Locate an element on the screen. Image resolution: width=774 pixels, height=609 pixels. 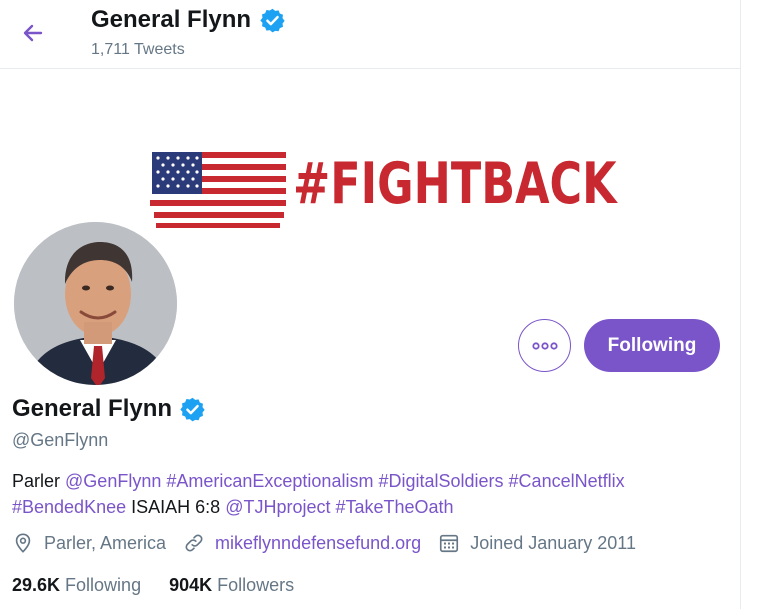
back-arrow-icon is located at coordinates (33, 33).